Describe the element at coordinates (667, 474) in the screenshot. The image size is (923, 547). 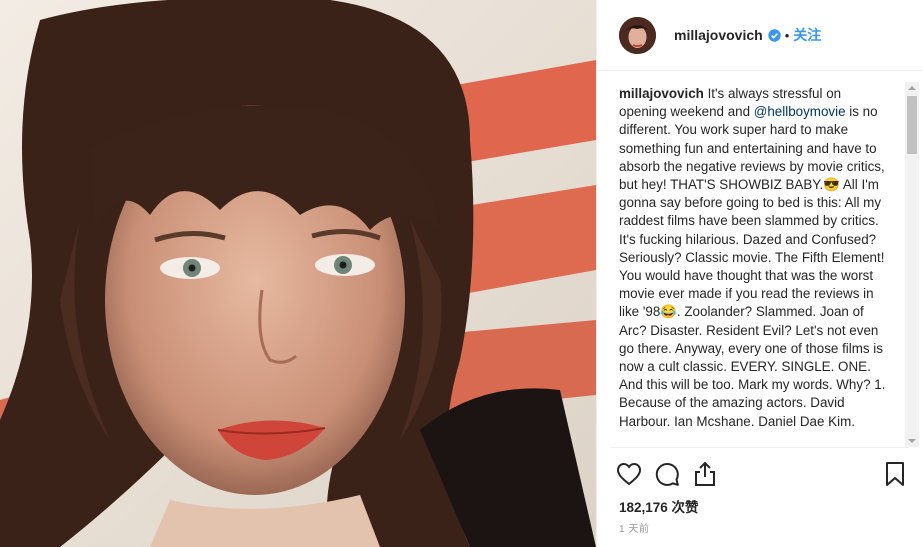
I see `comment-icon` at that location.